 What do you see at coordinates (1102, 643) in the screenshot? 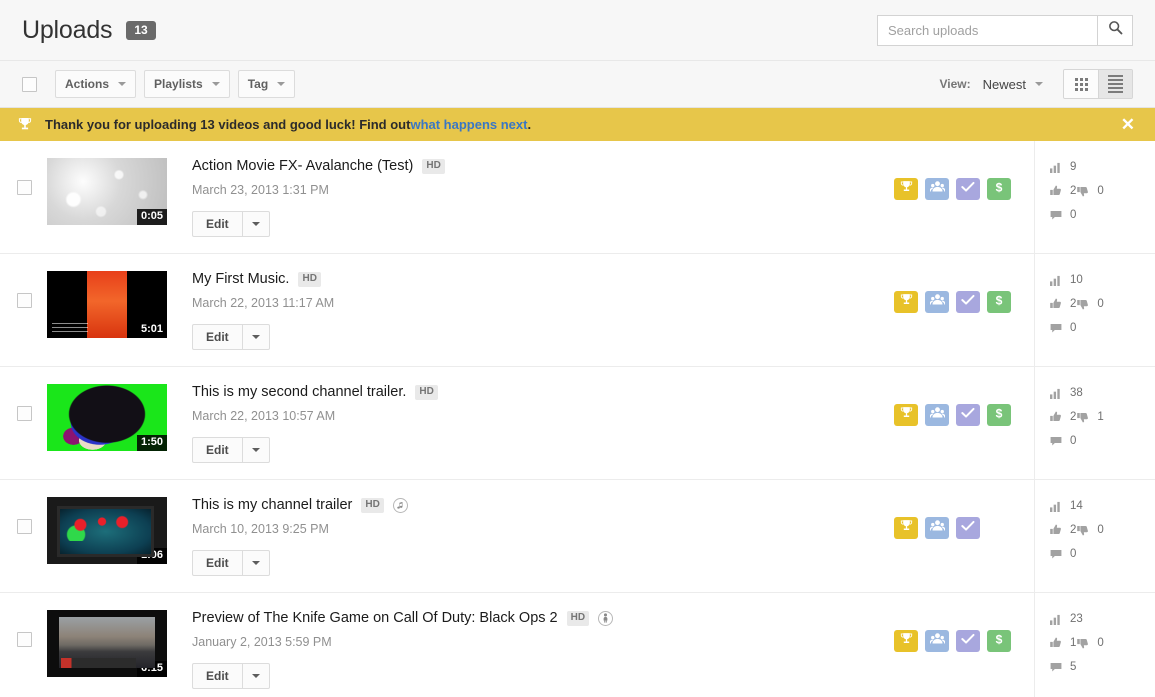
I see `likes-dislikes-stat: 1 0` at bounding box center [1102, 643].